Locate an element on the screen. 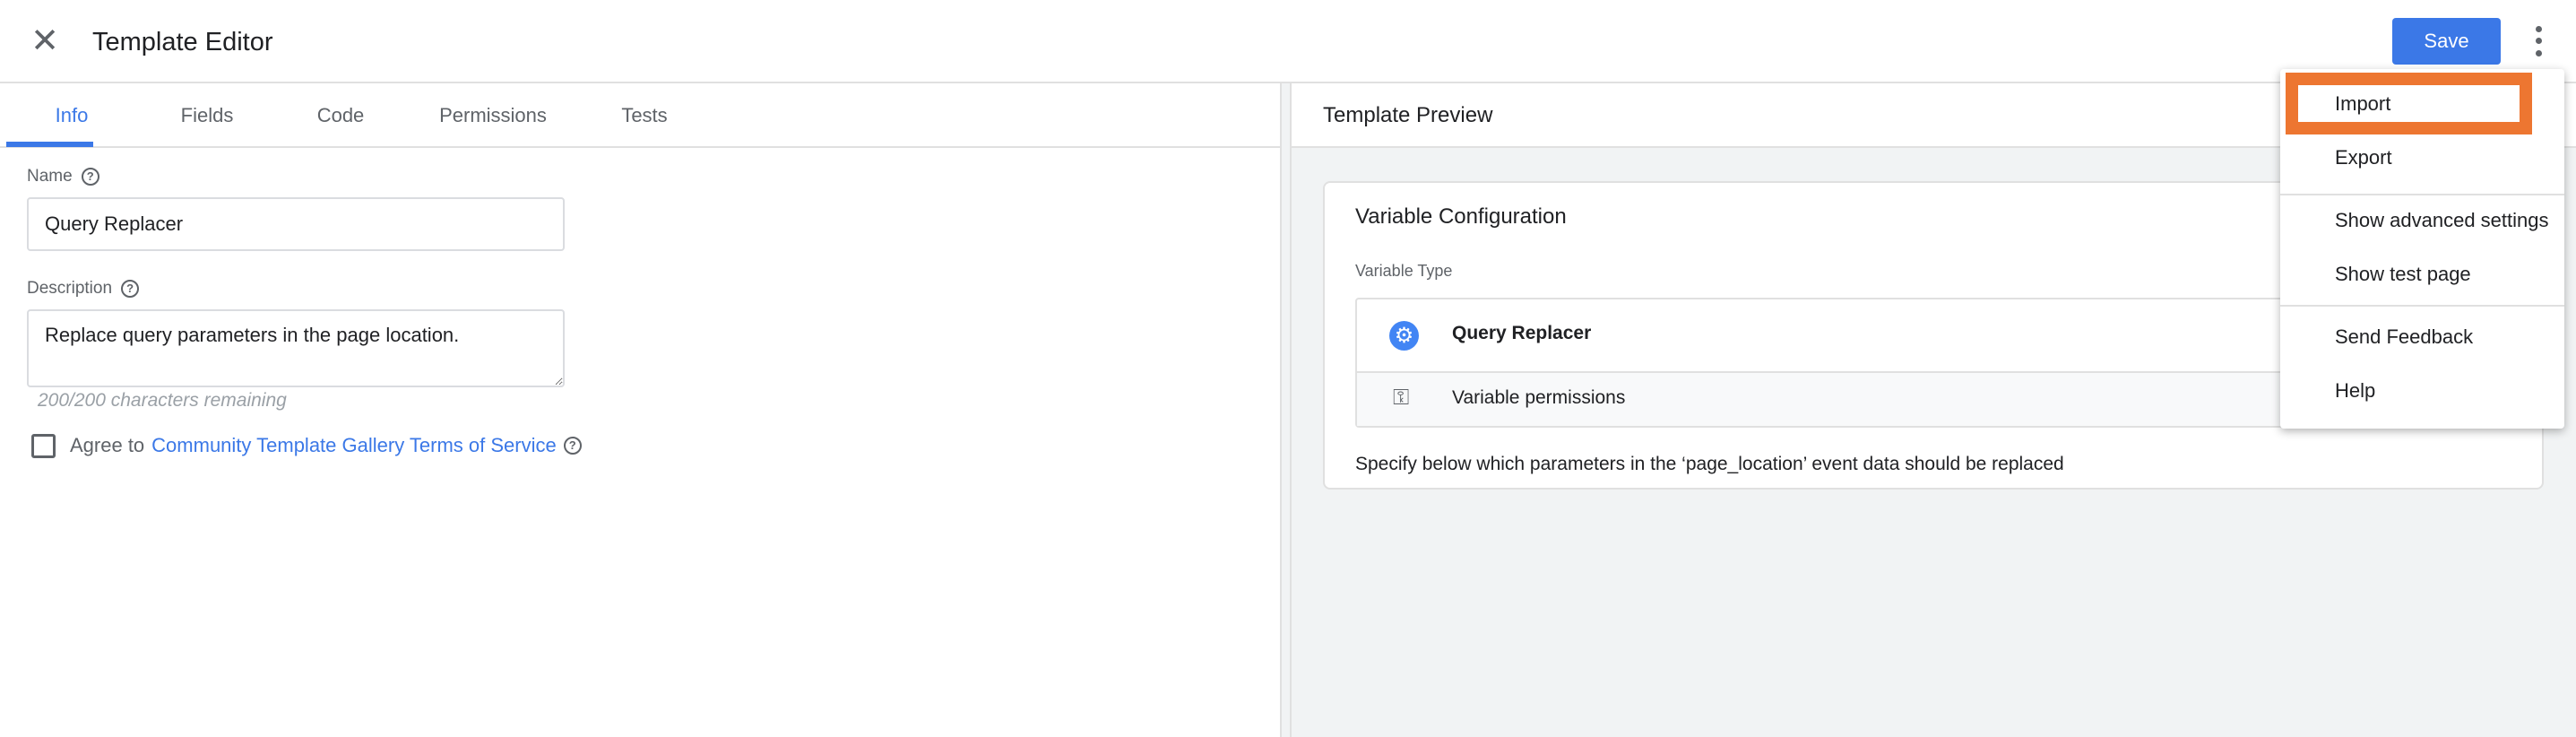  tab-bar: Info Fields Code Permissions Tests is located at coordinates (640, 115).